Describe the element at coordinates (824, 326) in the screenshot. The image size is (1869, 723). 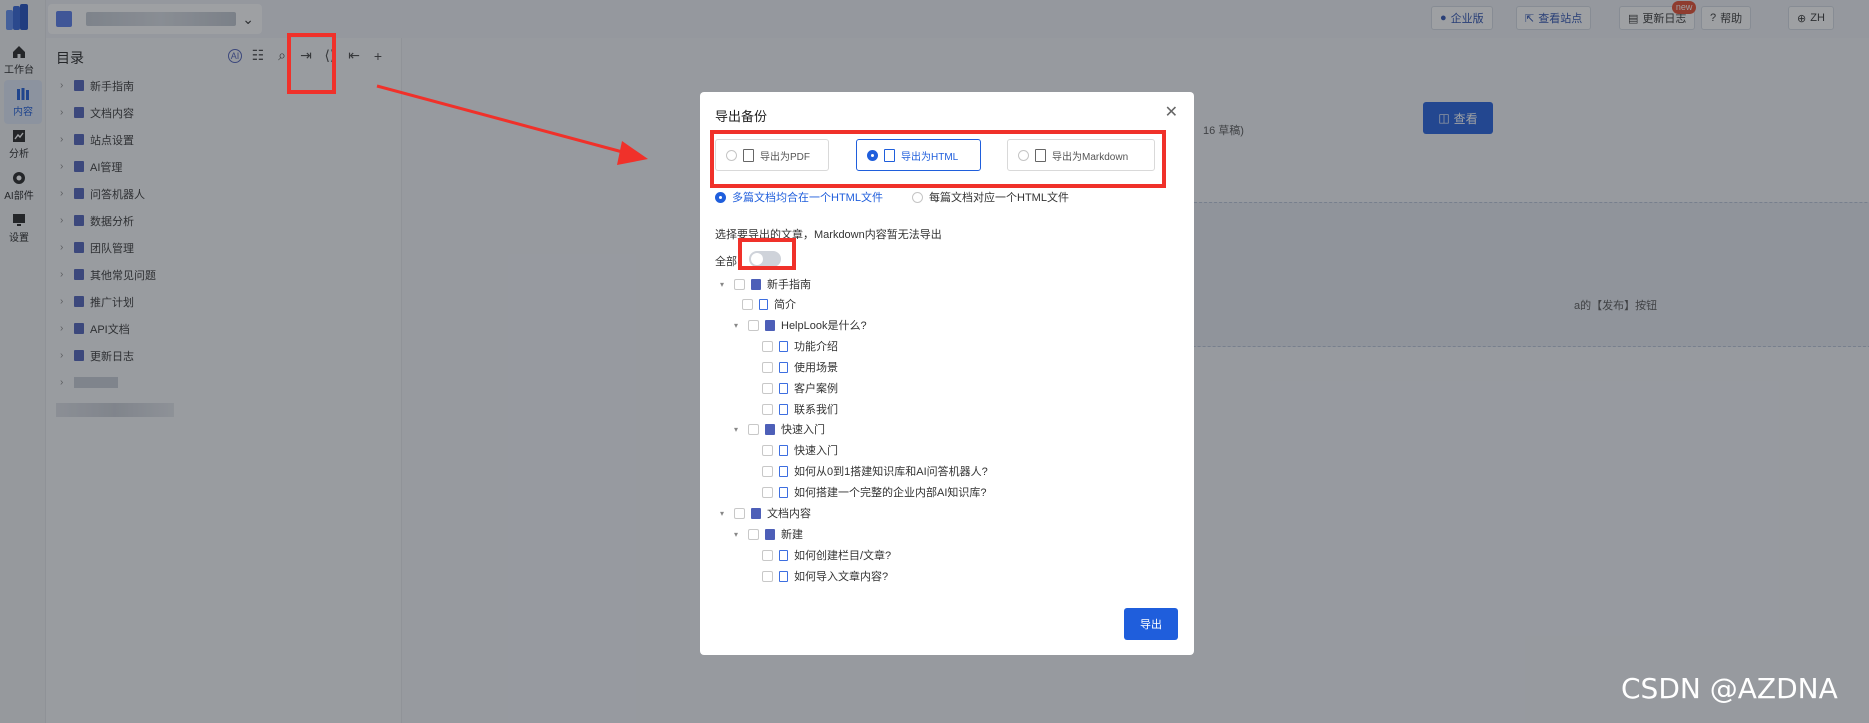
I see `tree-node-label: HelpLook是什么?` at that location.